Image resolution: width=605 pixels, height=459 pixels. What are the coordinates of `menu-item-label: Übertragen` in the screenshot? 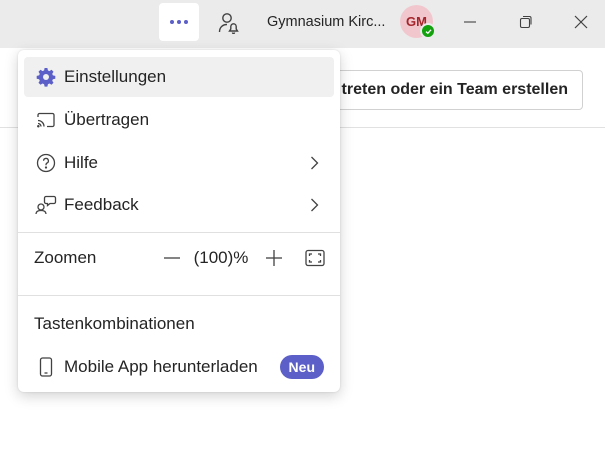 It's located at (107, 119).